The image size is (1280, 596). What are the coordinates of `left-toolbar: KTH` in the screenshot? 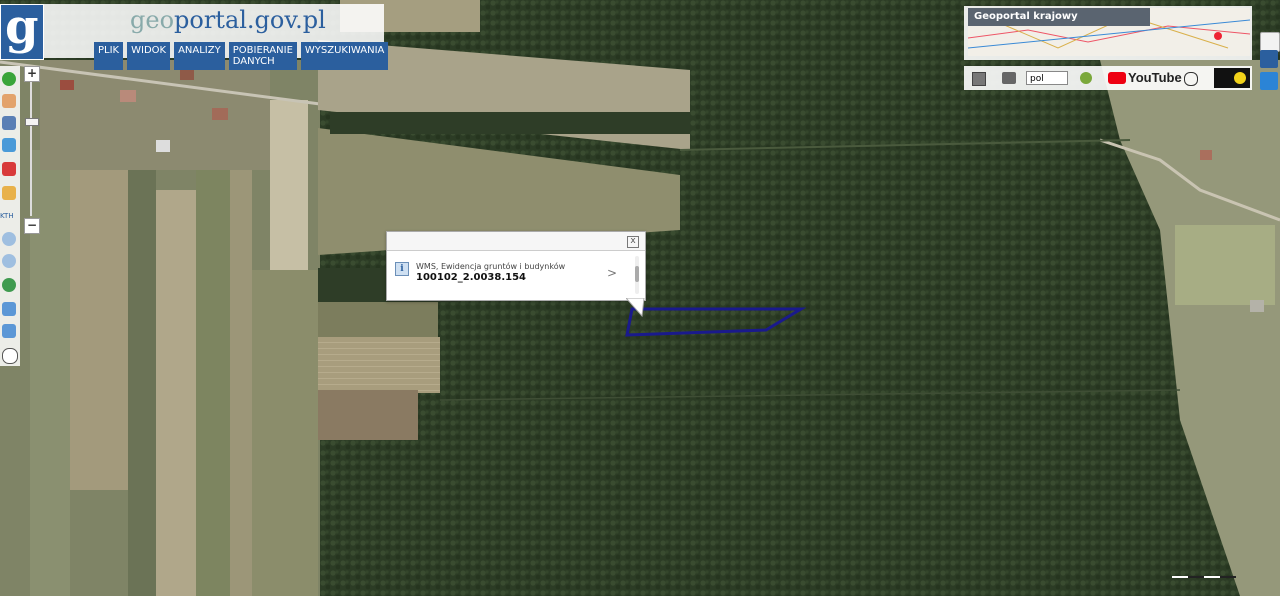 It's located at (10, 216).